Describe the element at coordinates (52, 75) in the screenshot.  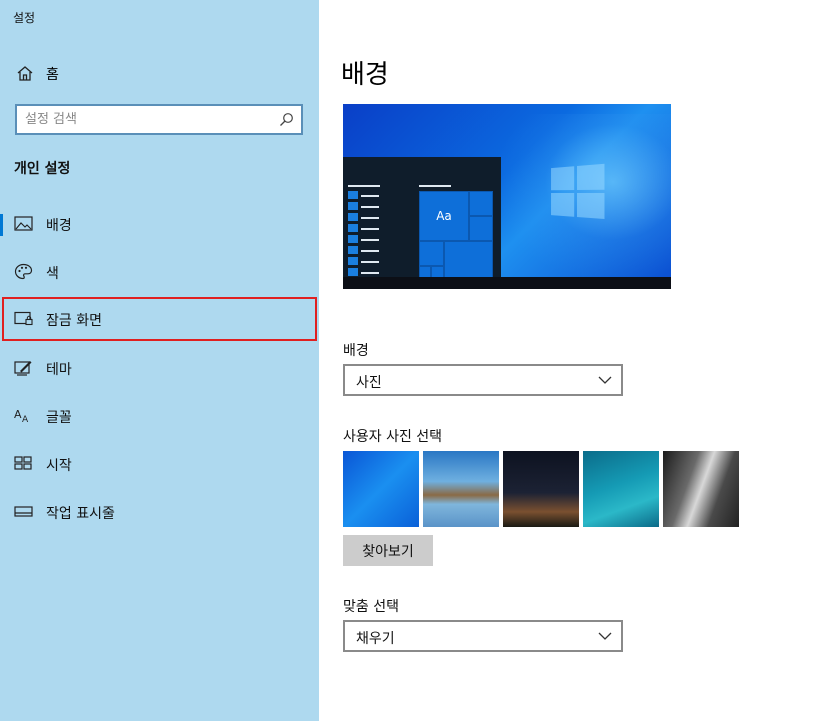
I see `sidebar-item-label: 홈` at that location.